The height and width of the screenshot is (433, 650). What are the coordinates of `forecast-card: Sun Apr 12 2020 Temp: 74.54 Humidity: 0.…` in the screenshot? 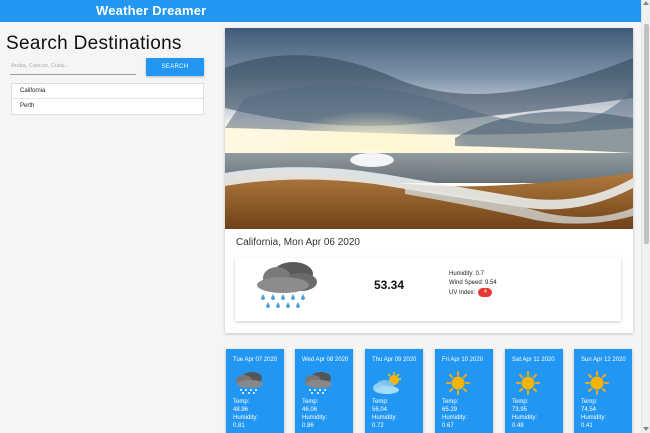 It's located at (603, 391).